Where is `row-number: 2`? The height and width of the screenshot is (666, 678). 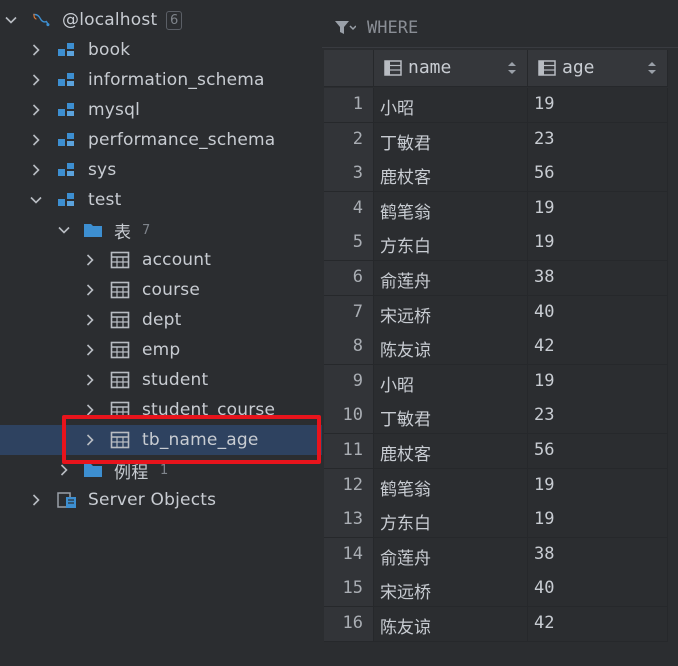 row-number: 2 is located at coordinates (349, 140).